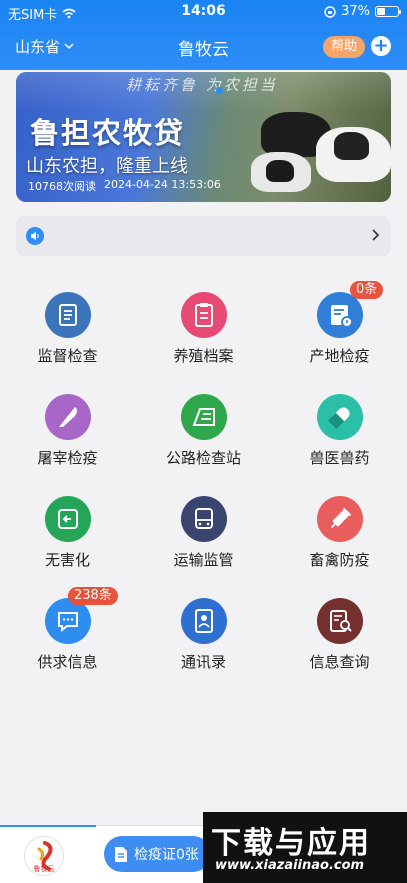  I want to click on module-label: 运输监管, so click(203, 560).